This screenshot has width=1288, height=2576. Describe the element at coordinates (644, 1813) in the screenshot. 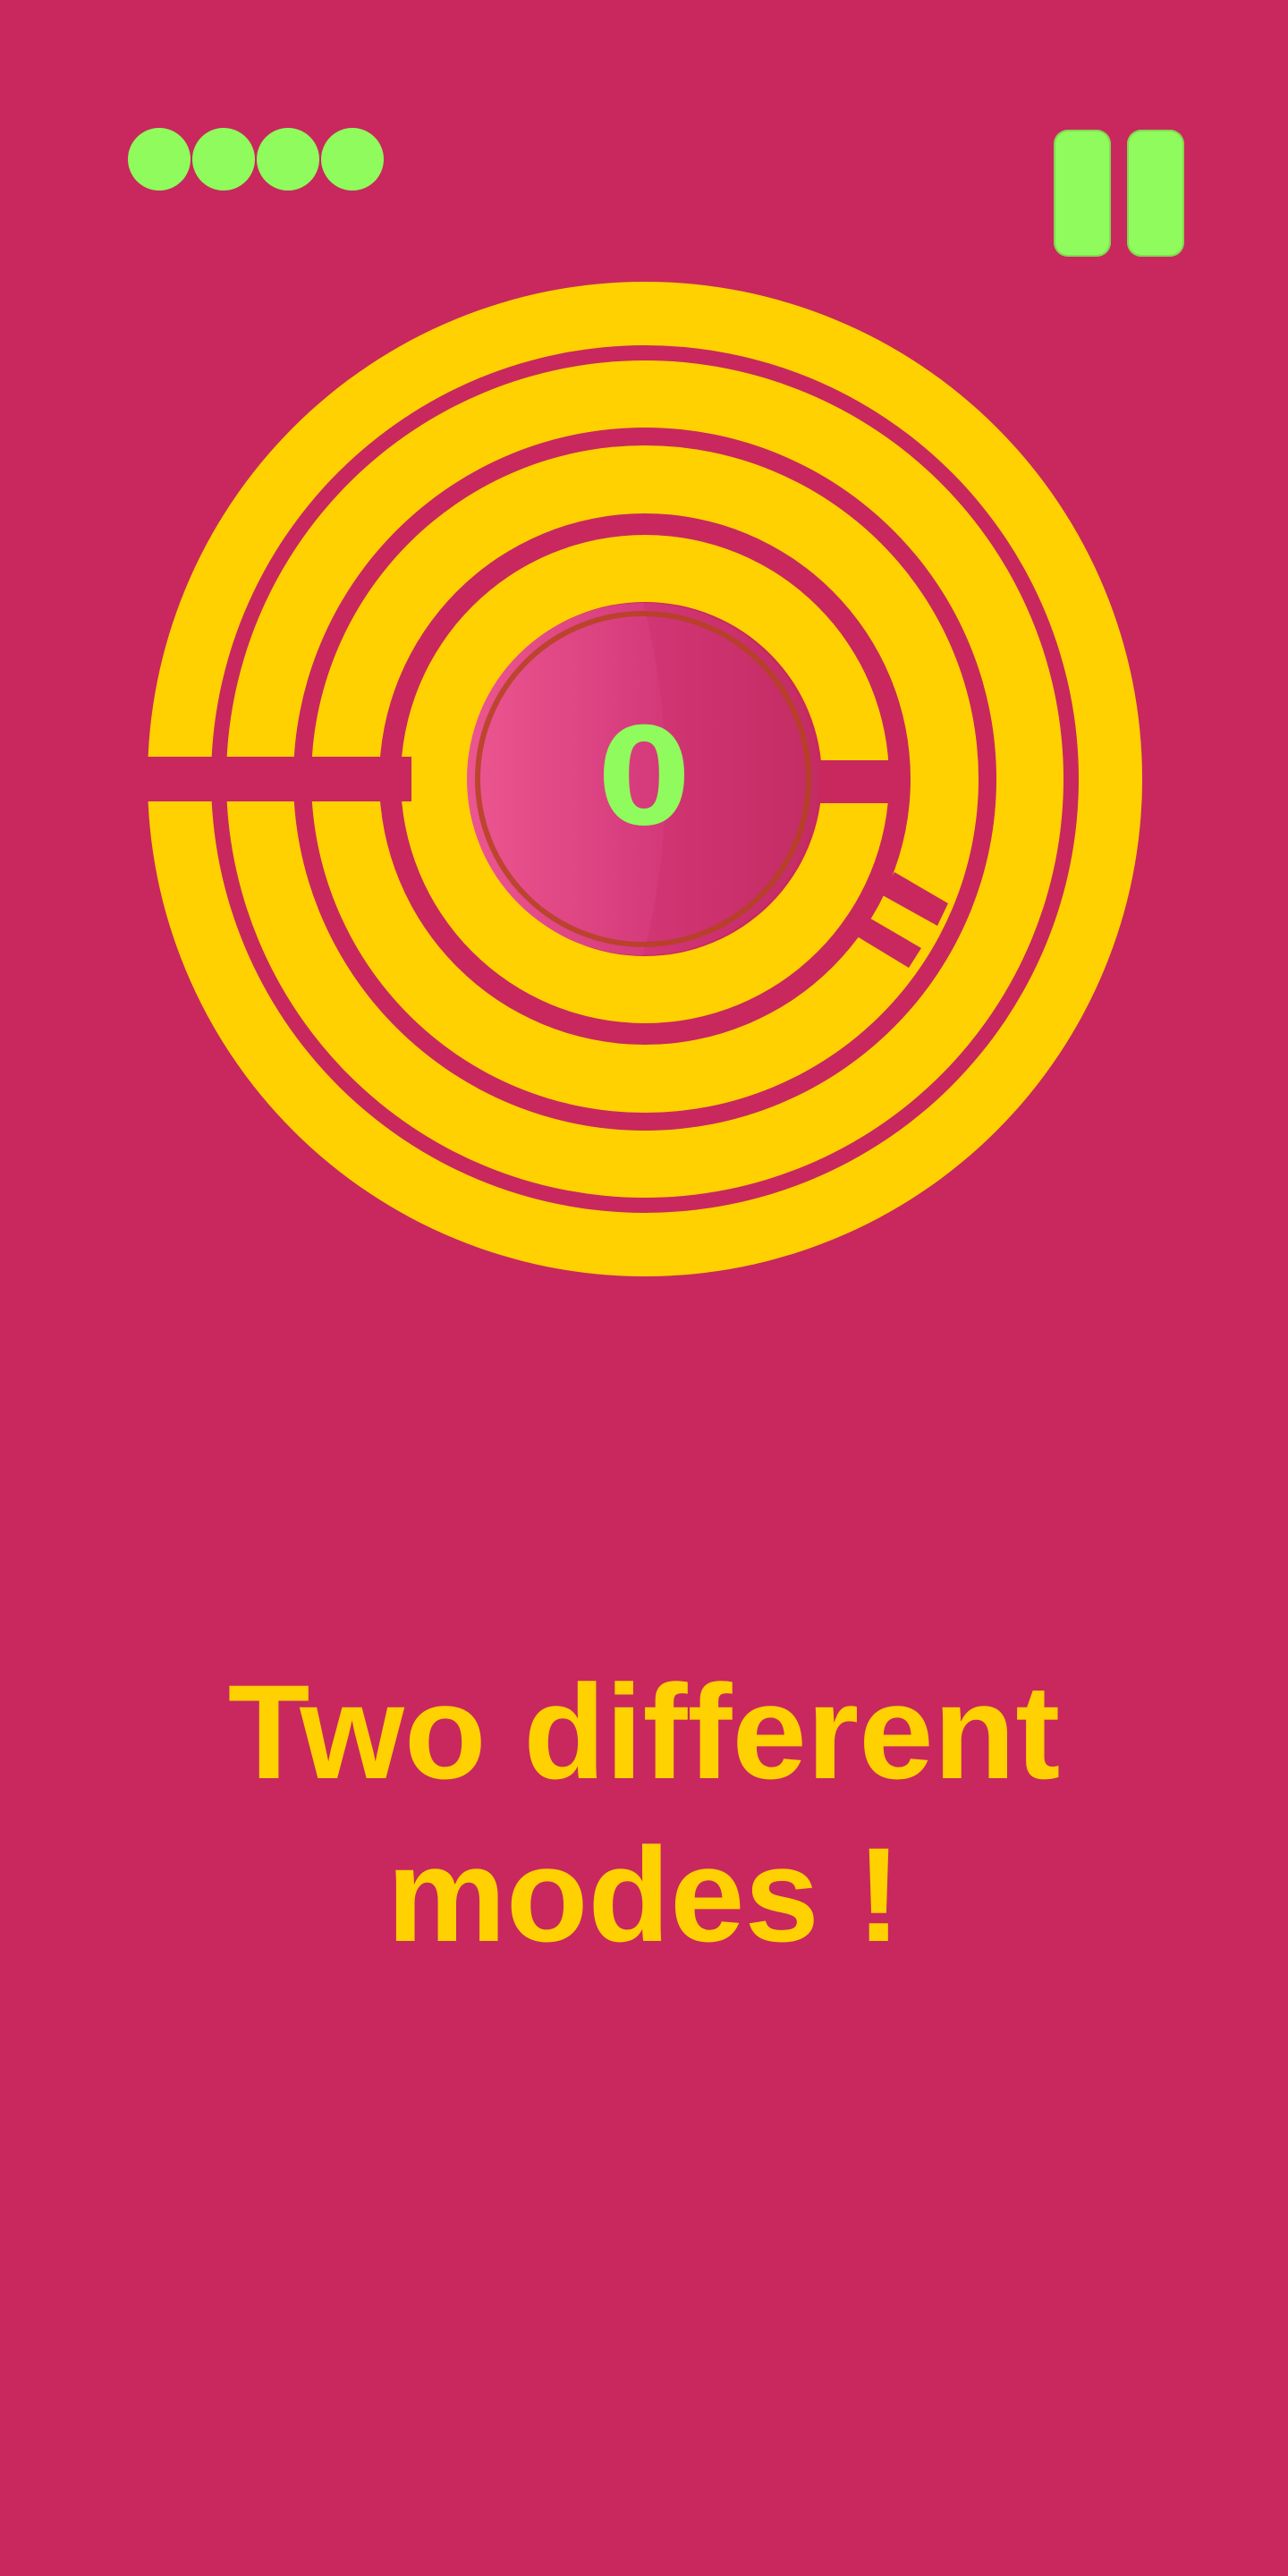

I see `promo-caption: Two different modes !` at that location.